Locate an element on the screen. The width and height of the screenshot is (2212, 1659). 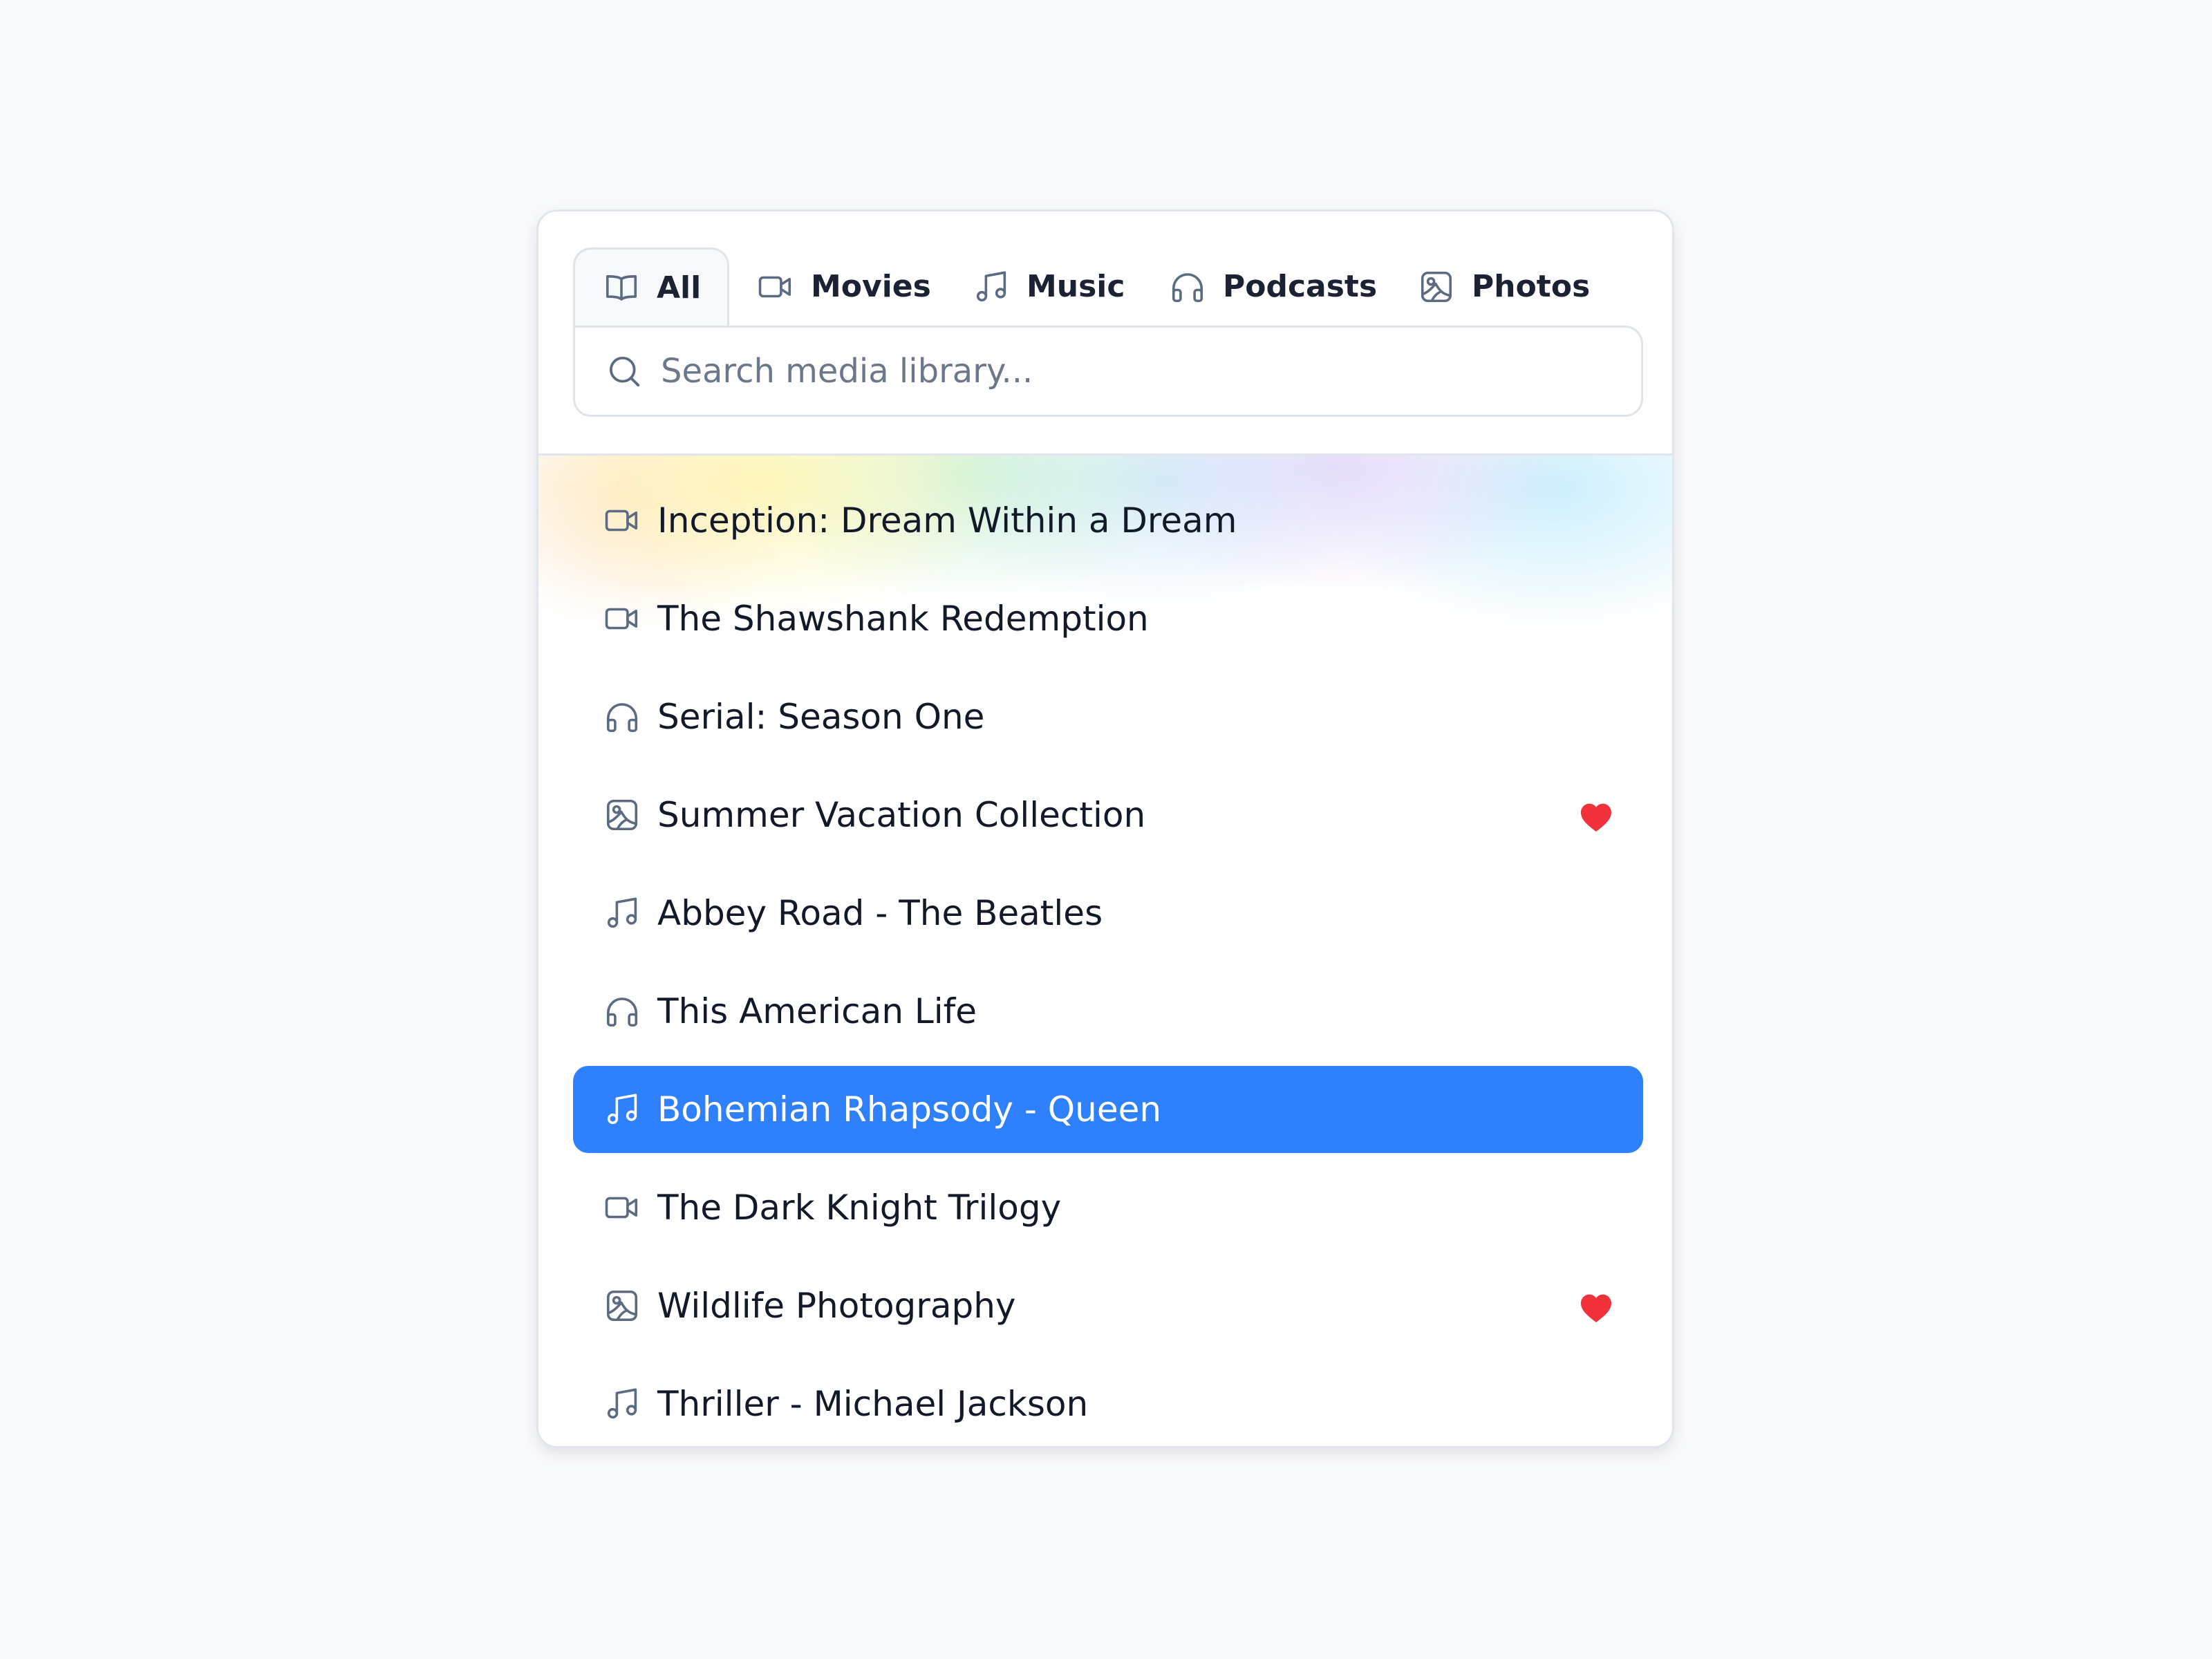
list-item-title: Serial: Season One is located at coordinates (821, 717).